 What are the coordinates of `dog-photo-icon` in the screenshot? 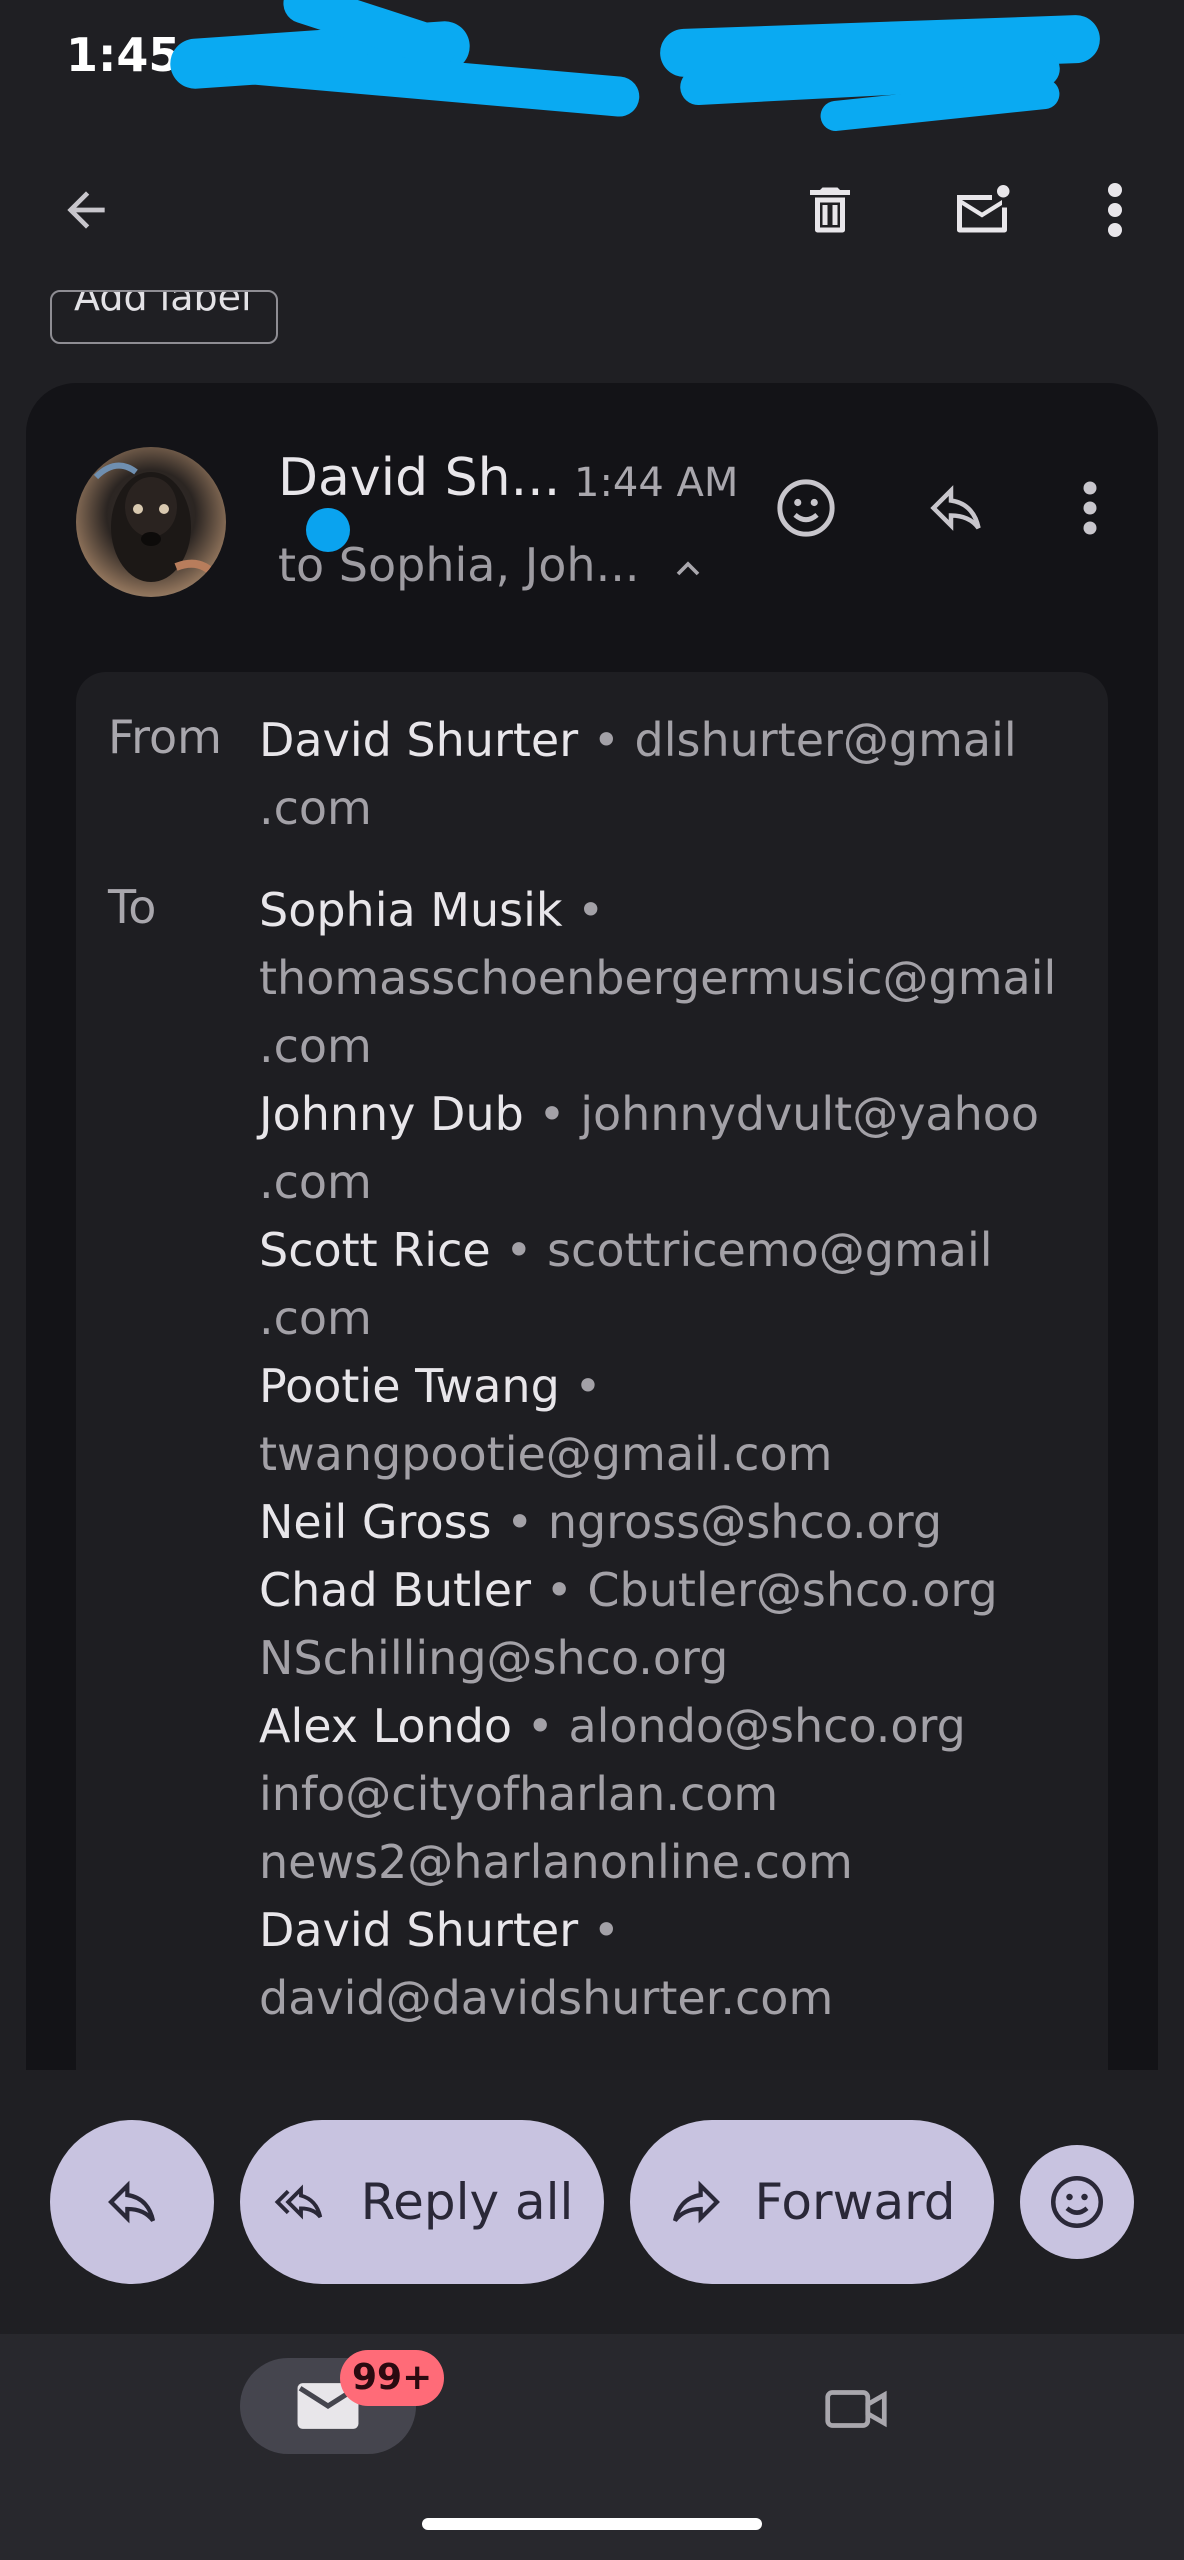 It's located at (156, 522).